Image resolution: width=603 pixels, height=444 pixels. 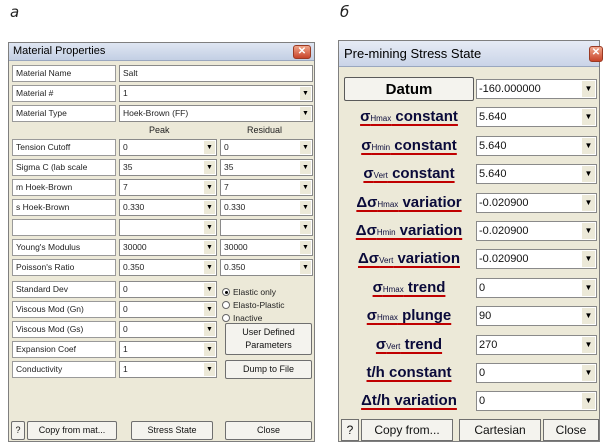 What do you see at coordinates (242, 318) in the screenshot?
I see `radio-inactive: Inactive` at bounding box center [242, 318].